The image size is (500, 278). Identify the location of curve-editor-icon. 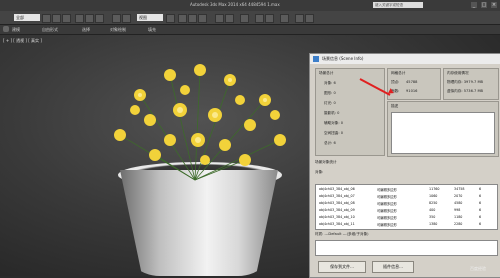
(259, 18).